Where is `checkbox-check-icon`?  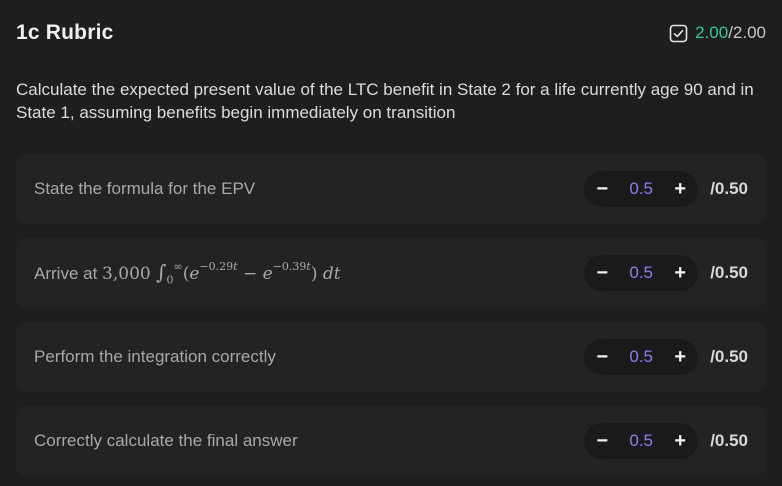
checkbox-check-icon is located at coordinates (678, 33).